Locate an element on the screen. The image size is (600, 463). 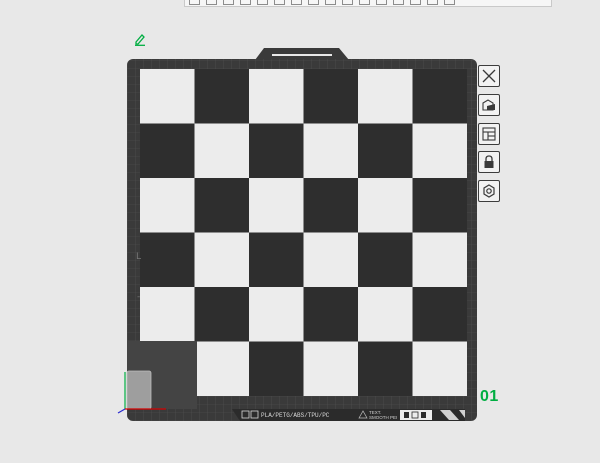
left-edge-mark-1: L is located at coordinates (139, 257).